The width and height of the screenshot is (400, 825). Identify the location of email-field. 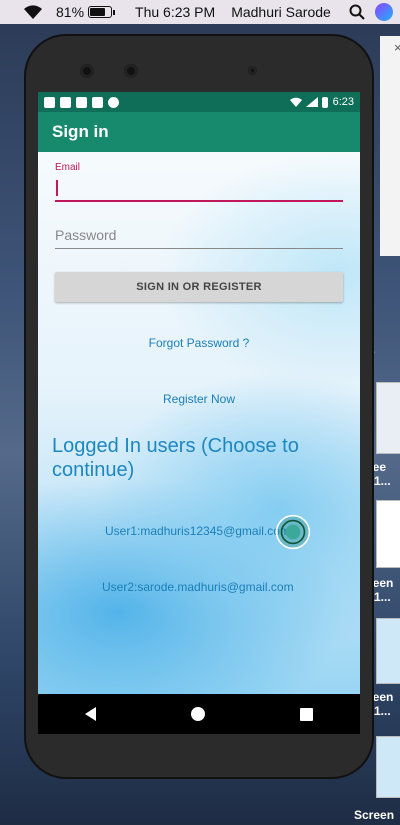
(199, 189).